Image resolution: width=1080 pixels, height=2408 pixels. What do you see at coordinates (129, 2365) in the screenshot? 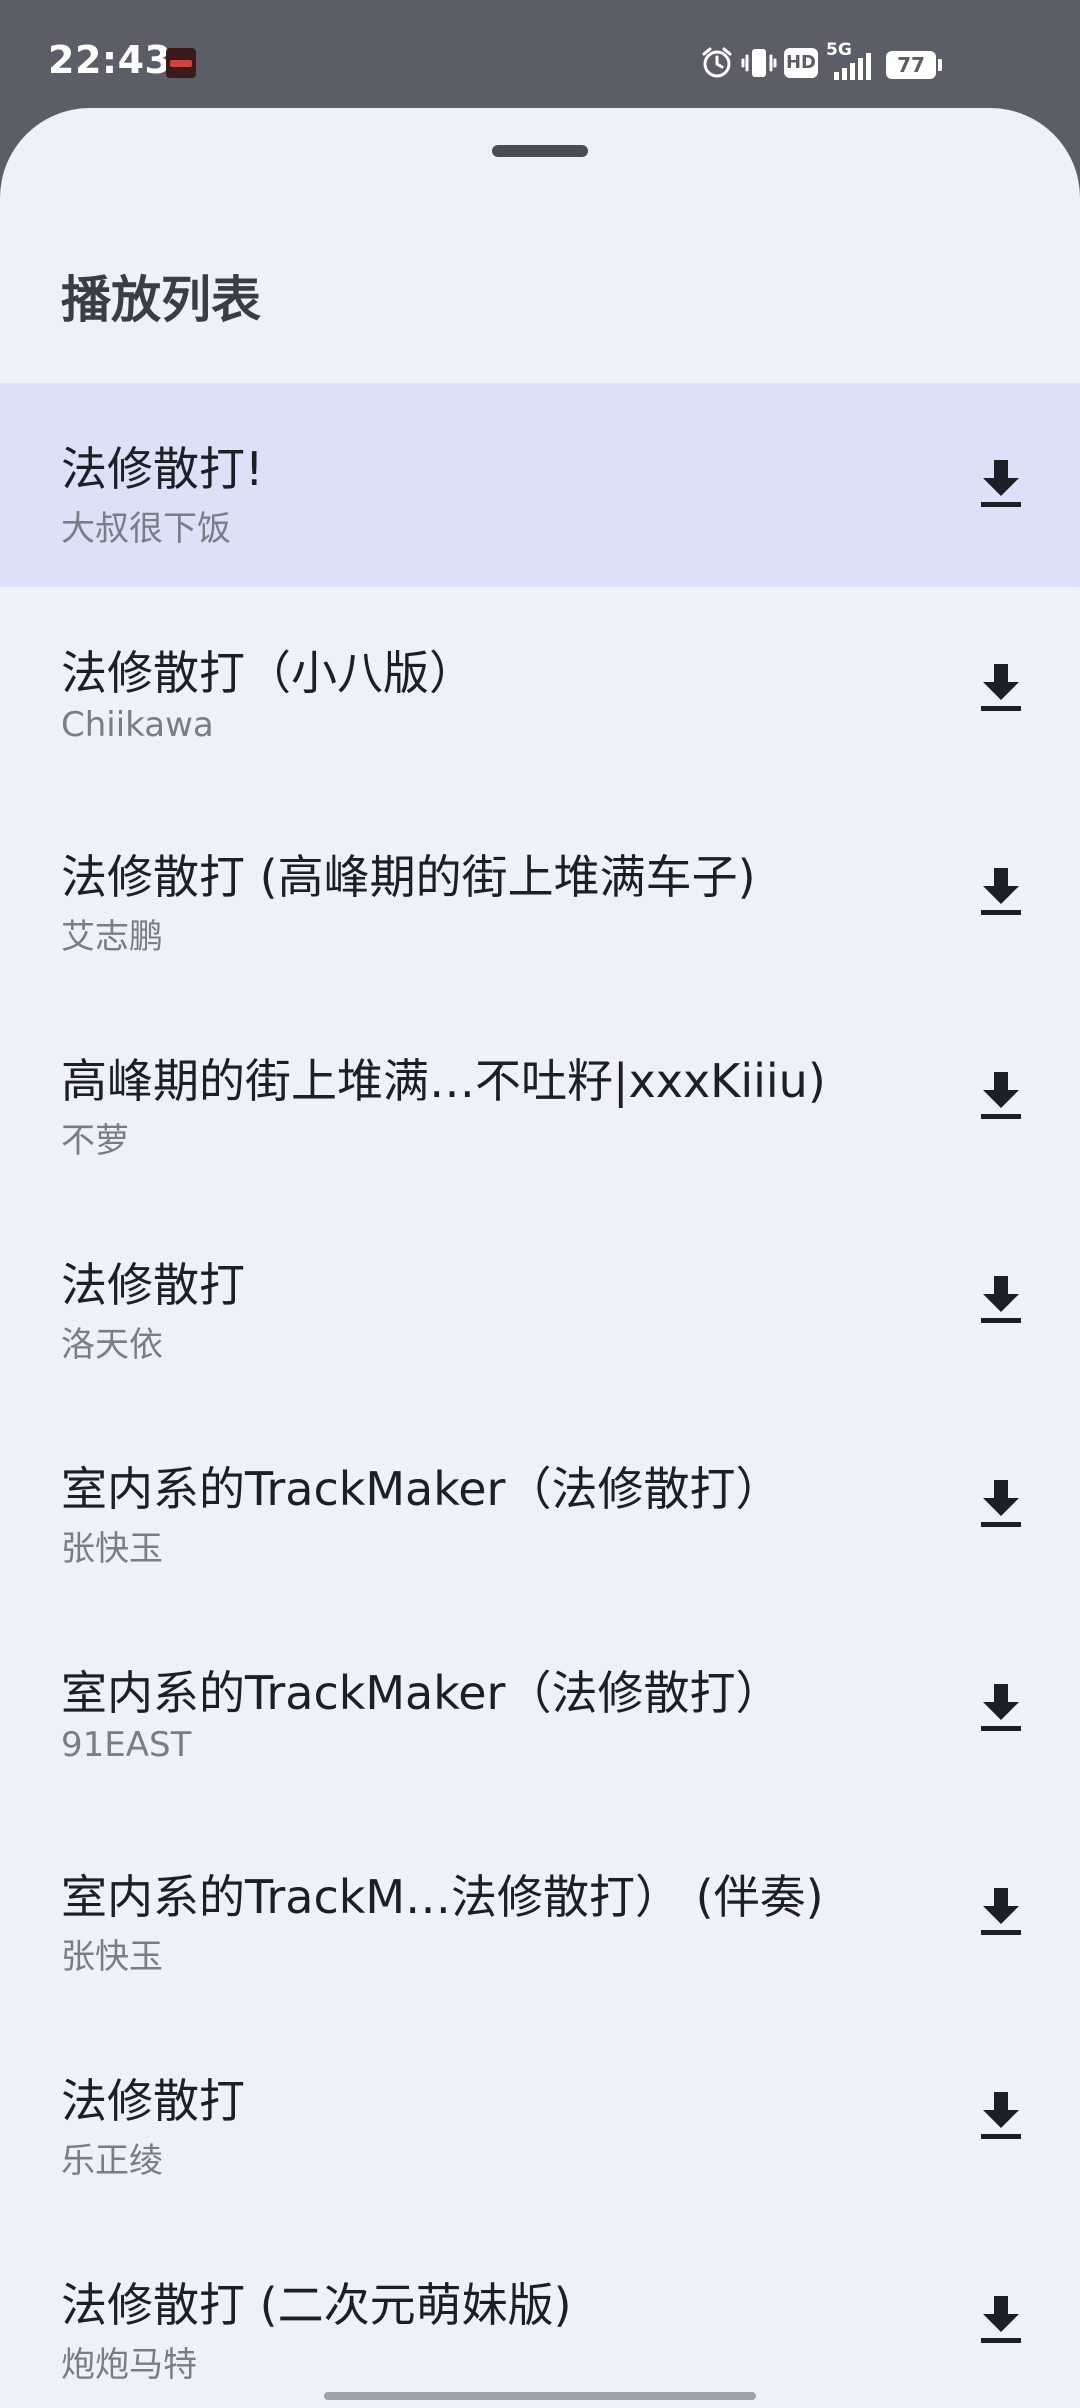
I see `track-artist: 炮炮马特` at bounding box center [129, 2365].